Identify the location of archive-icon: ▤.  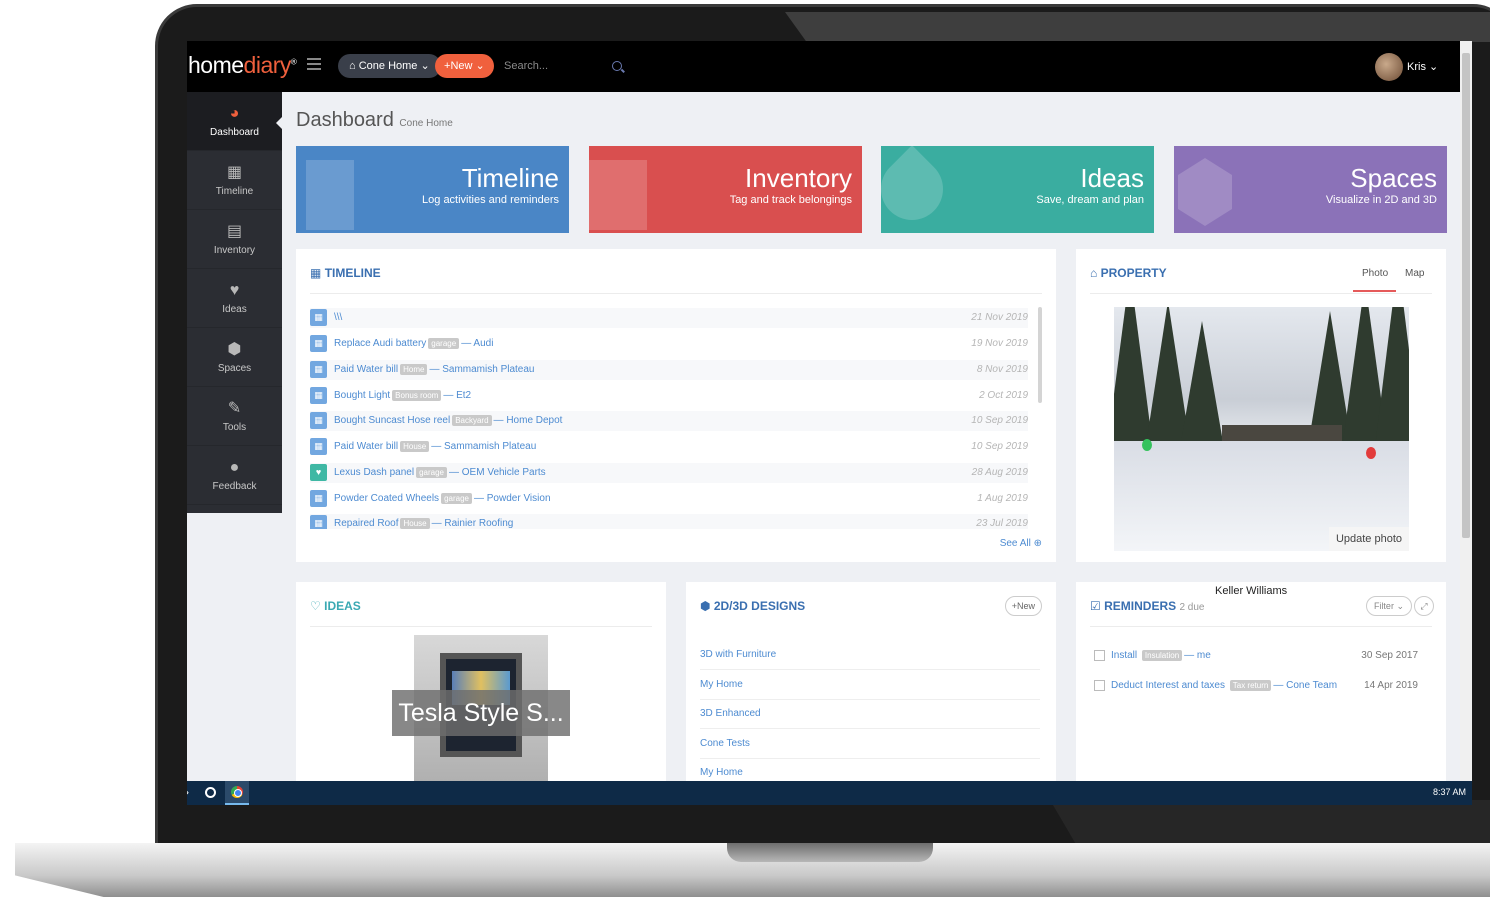
(234, 231).